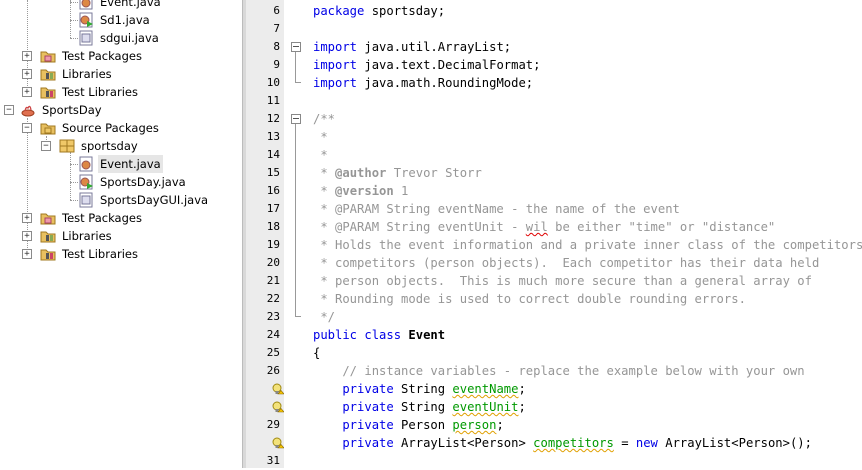 The height and width of the screenshot is (470, 862). I want to click on code-line: public class Event, so click(379, 335).